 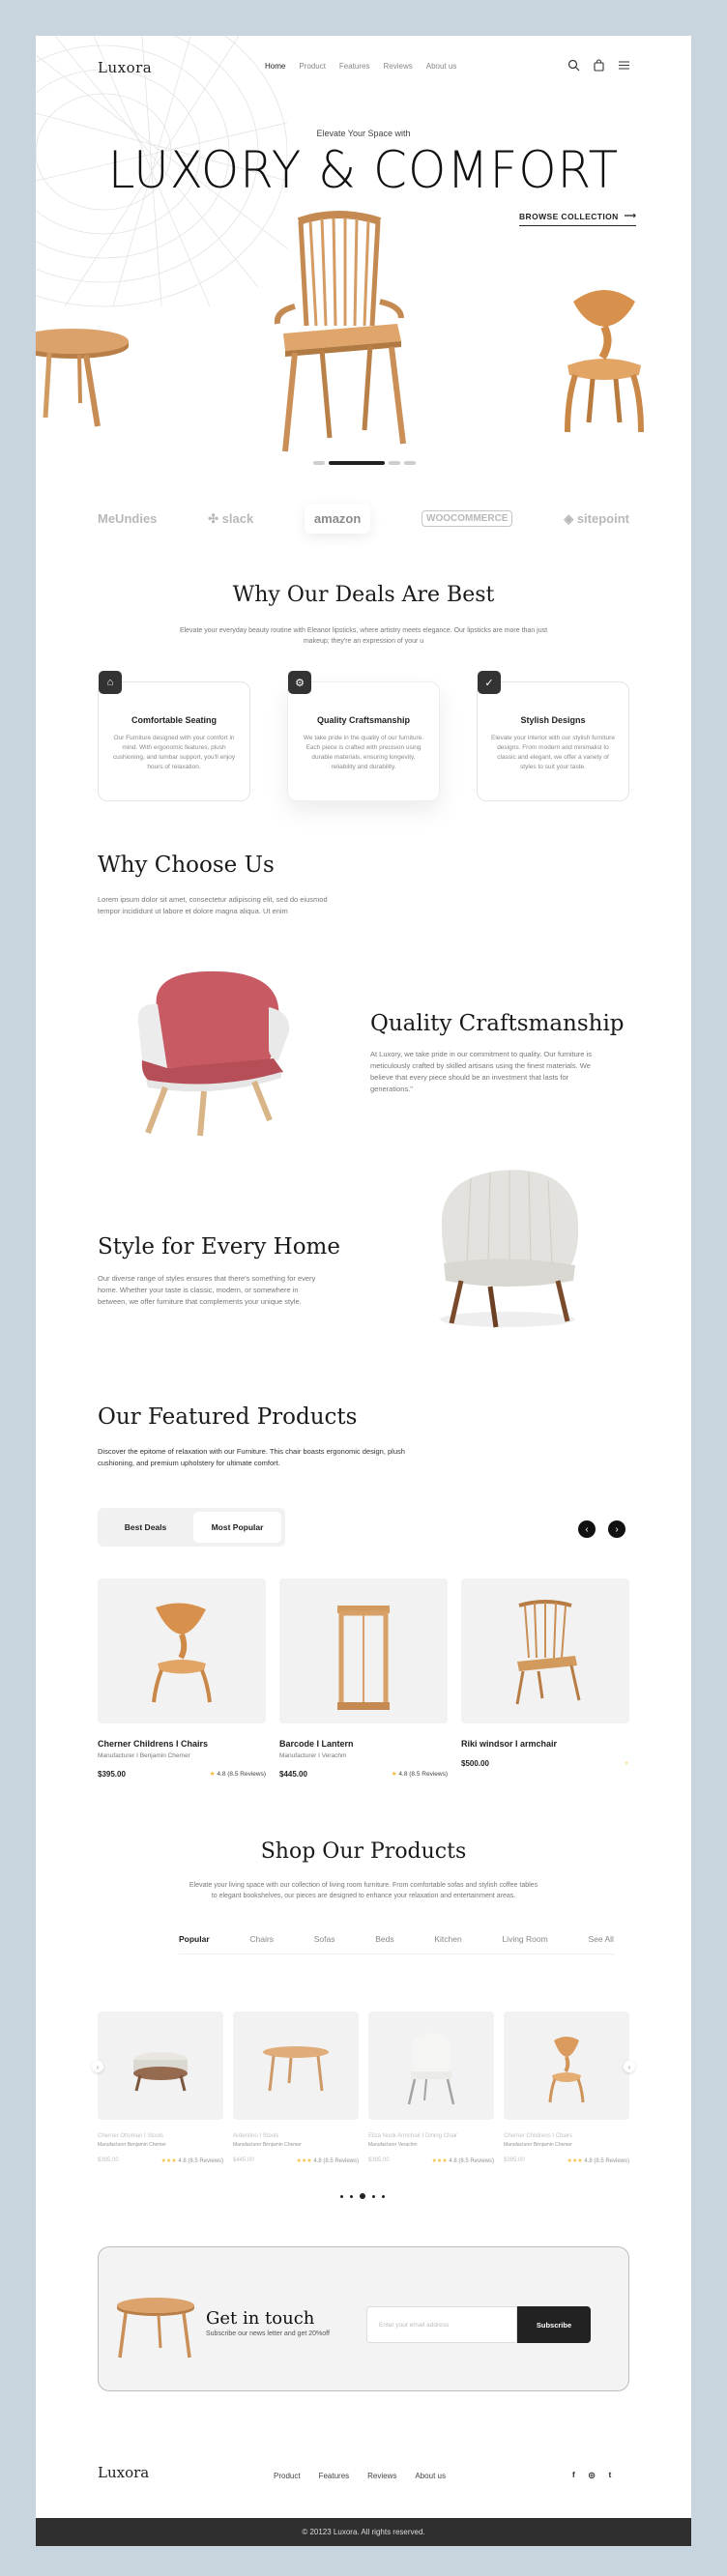 What do you see at coordinates (364, 133) in the screenshot?
I see `hero-subtitle: Elevate Your Space with` at bounding box center [364, 133].